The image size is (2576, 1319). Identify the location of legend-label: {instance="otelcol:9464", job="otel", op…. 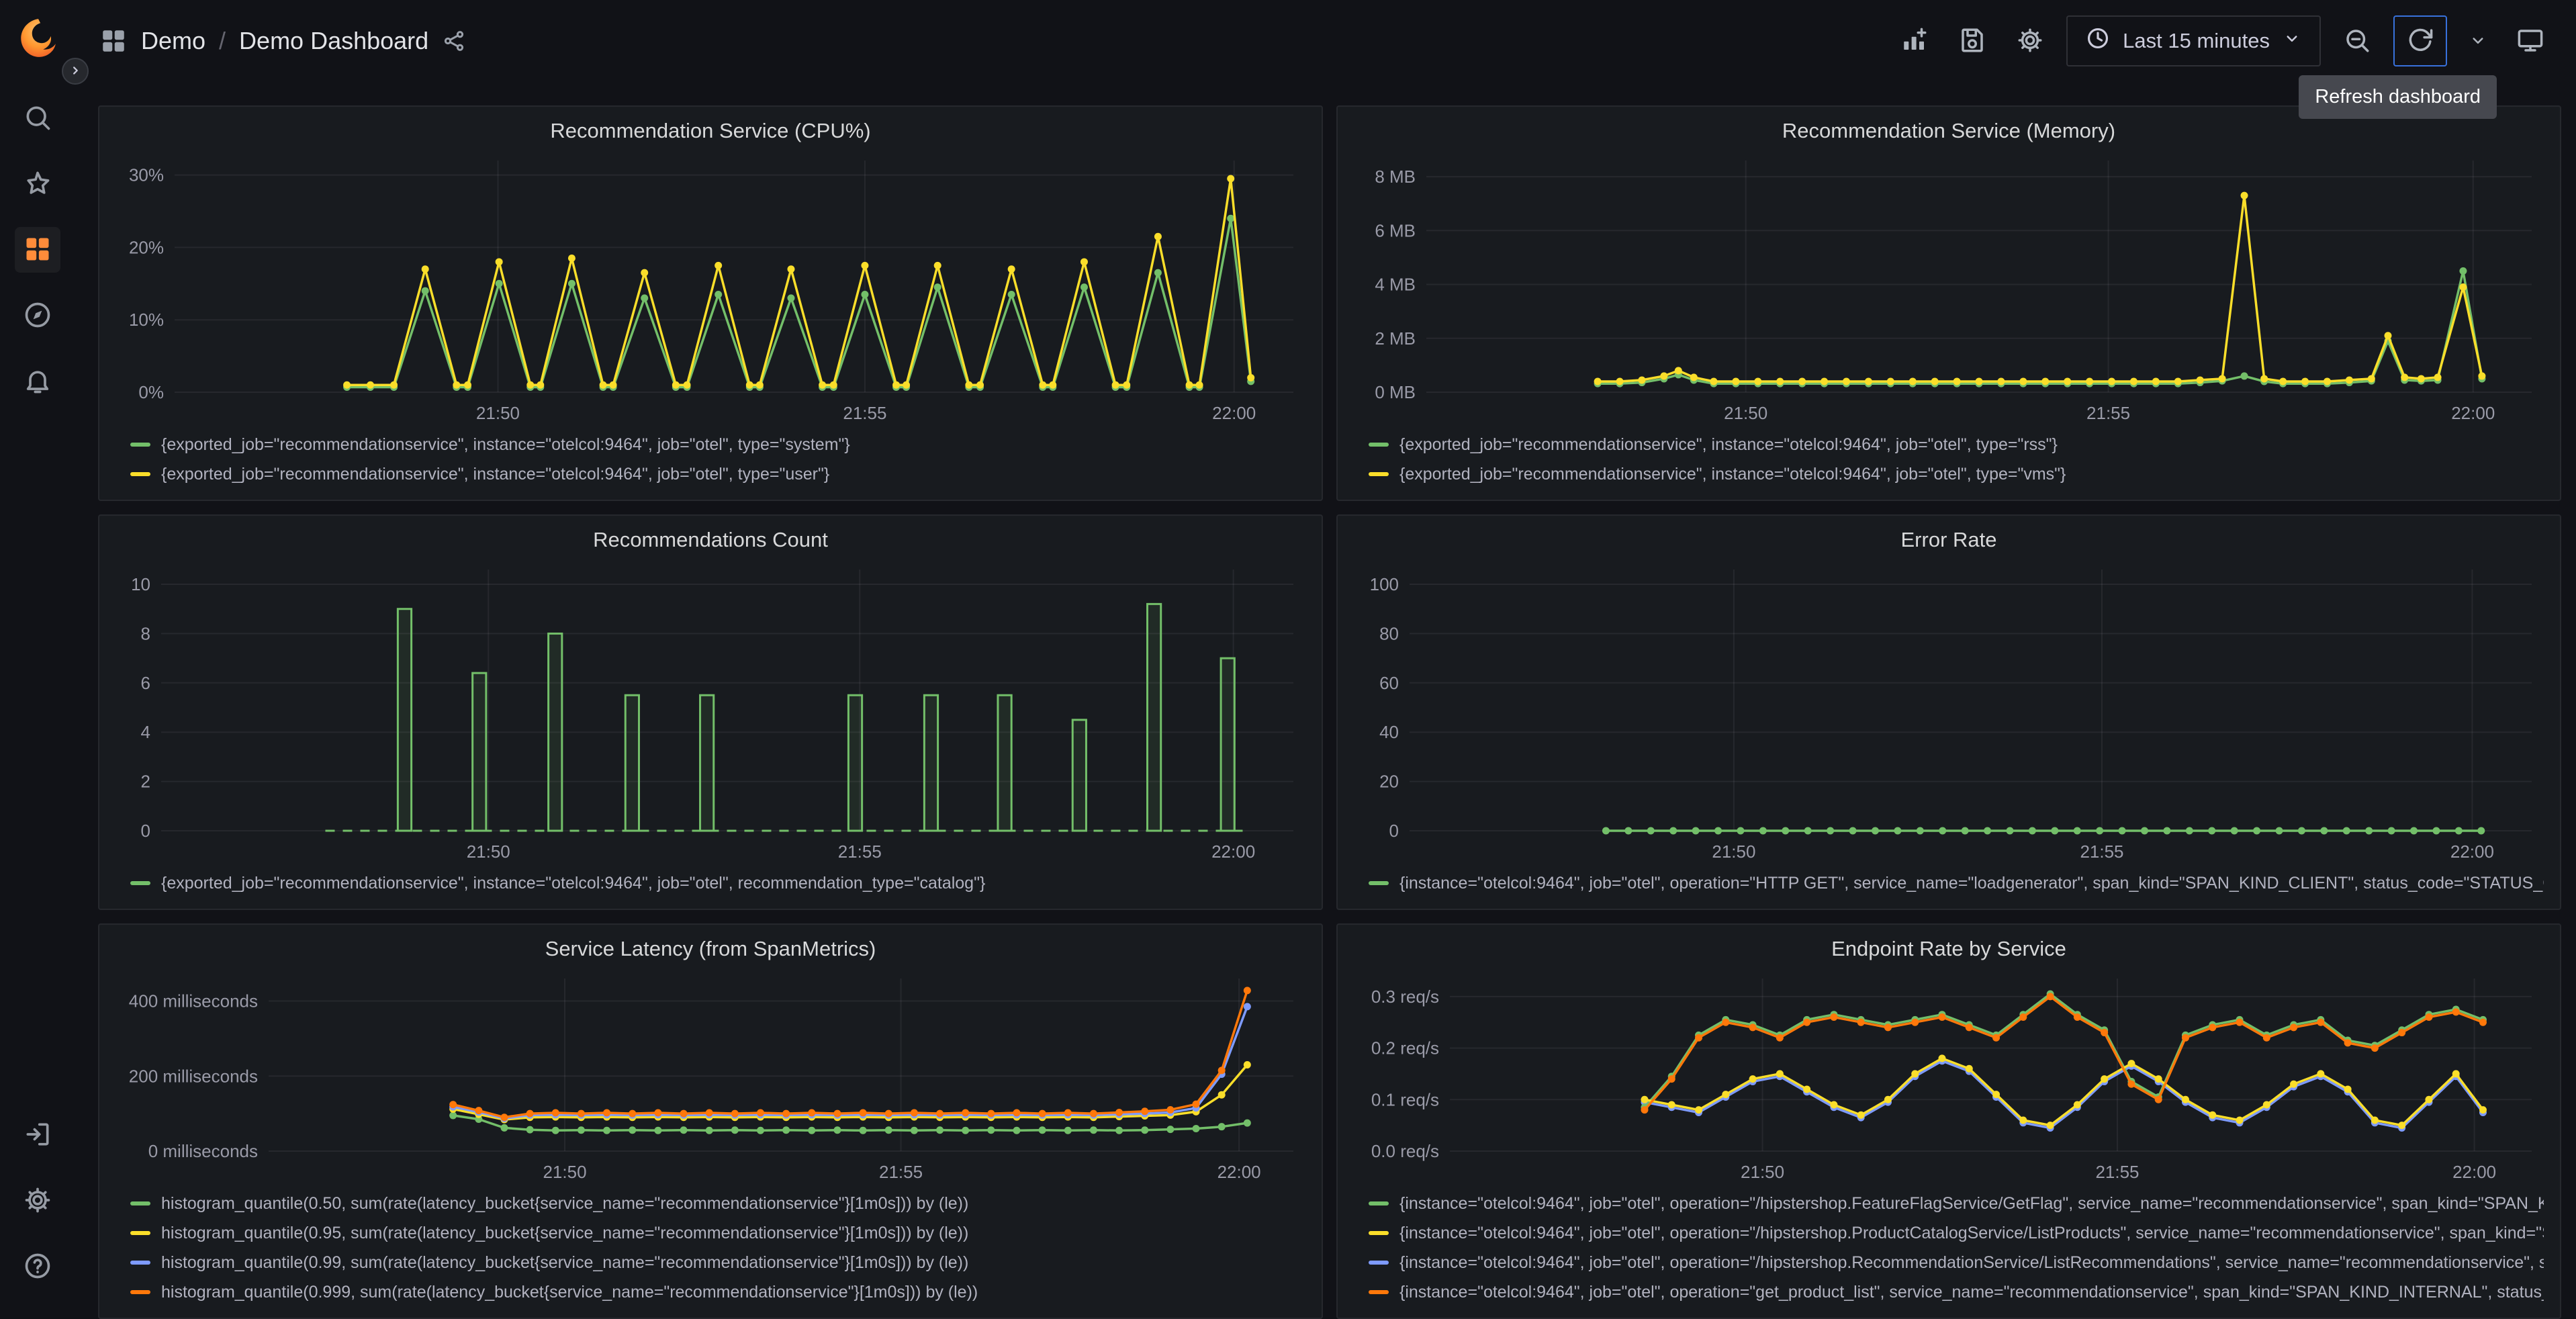
(1971, 883).